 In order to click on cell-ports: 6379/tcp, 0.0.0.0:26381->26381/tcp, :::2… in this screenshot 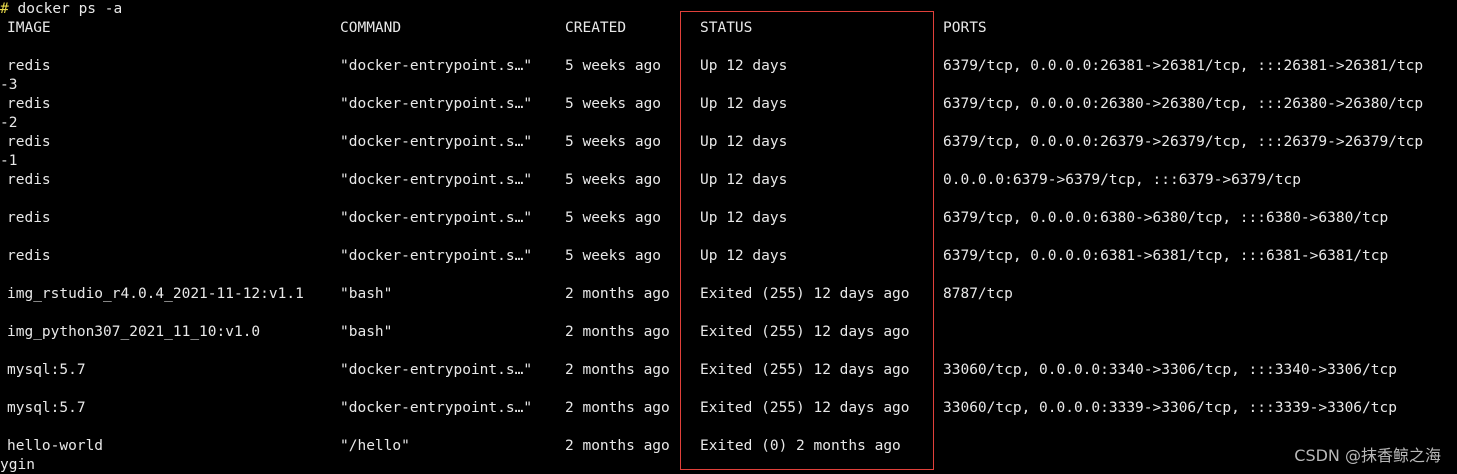, I will do `click(1183, 66)`.